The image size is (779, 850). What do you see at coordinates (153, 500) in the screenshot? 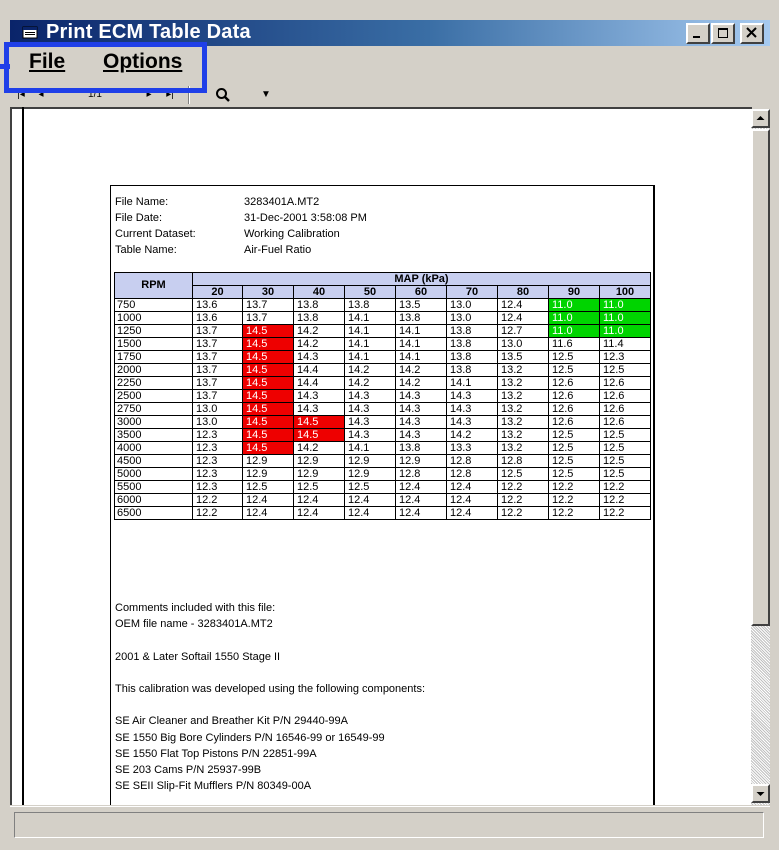
I see `rpm-cell: 6000` at bounding box center [153, 500].